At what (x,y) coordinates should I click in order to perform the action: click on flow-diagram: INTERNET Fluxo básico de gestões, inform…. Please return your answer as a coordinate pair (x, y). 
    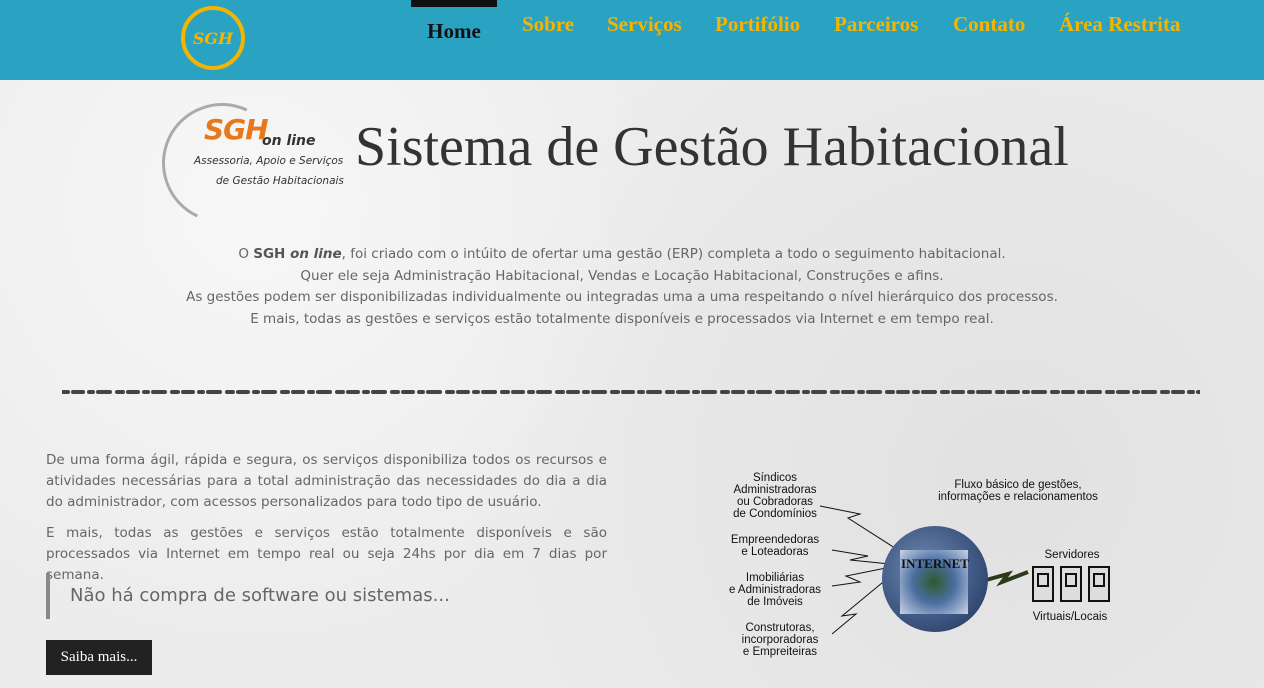
    Looking at the image, I should click on (920, 566).